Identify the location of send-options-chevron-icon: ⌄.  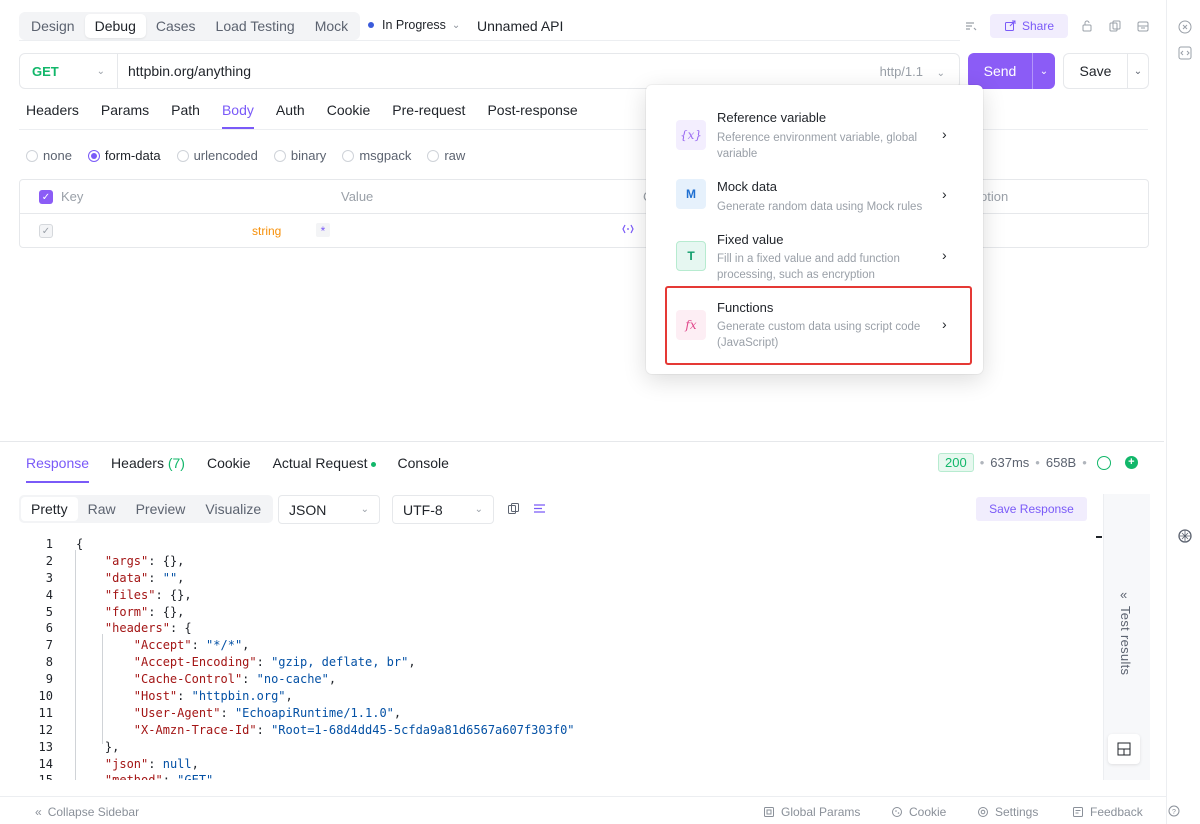
(1044, 71).